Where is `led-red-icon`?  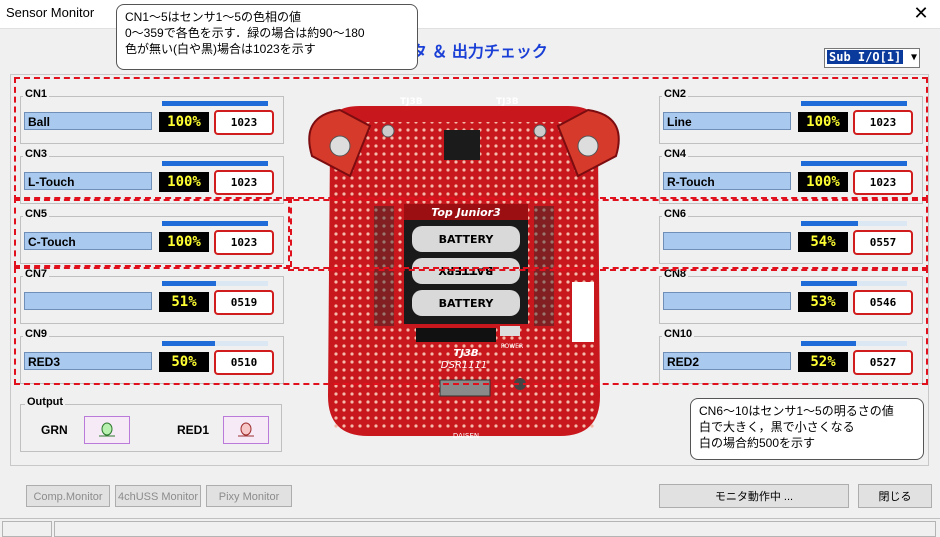
led-red-icon is located at coordinates (246, 429).